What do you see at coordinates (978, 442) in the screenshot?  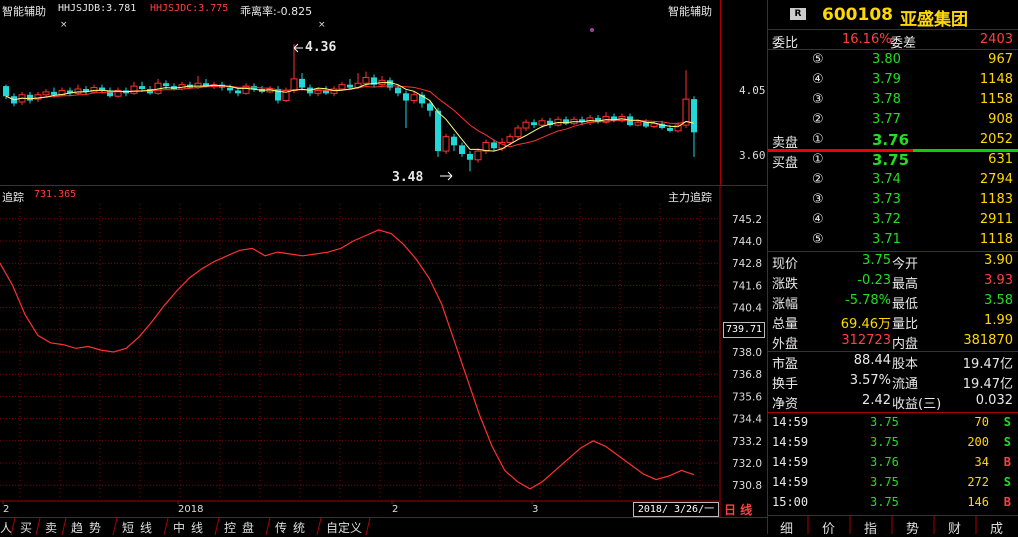 I see `tick-volume: 200` at bounding box center [978, 442].